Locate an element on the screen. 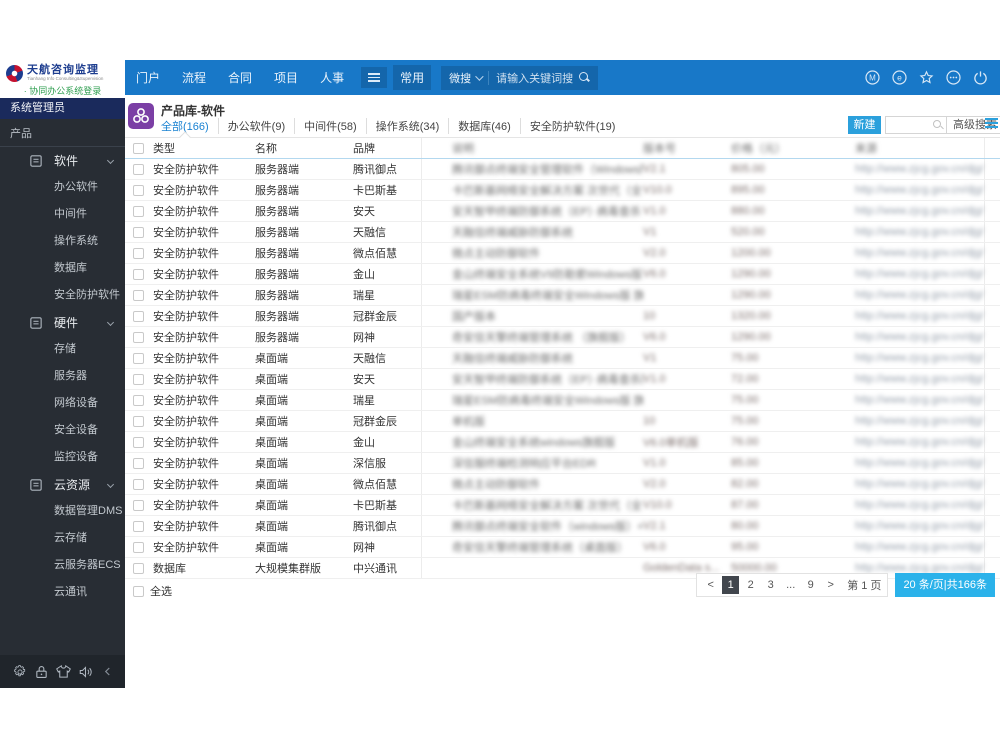 The height and width of the screenshot is (750, 1000). tab-os: 操作系统(34) is located at coordinates (408, 125).